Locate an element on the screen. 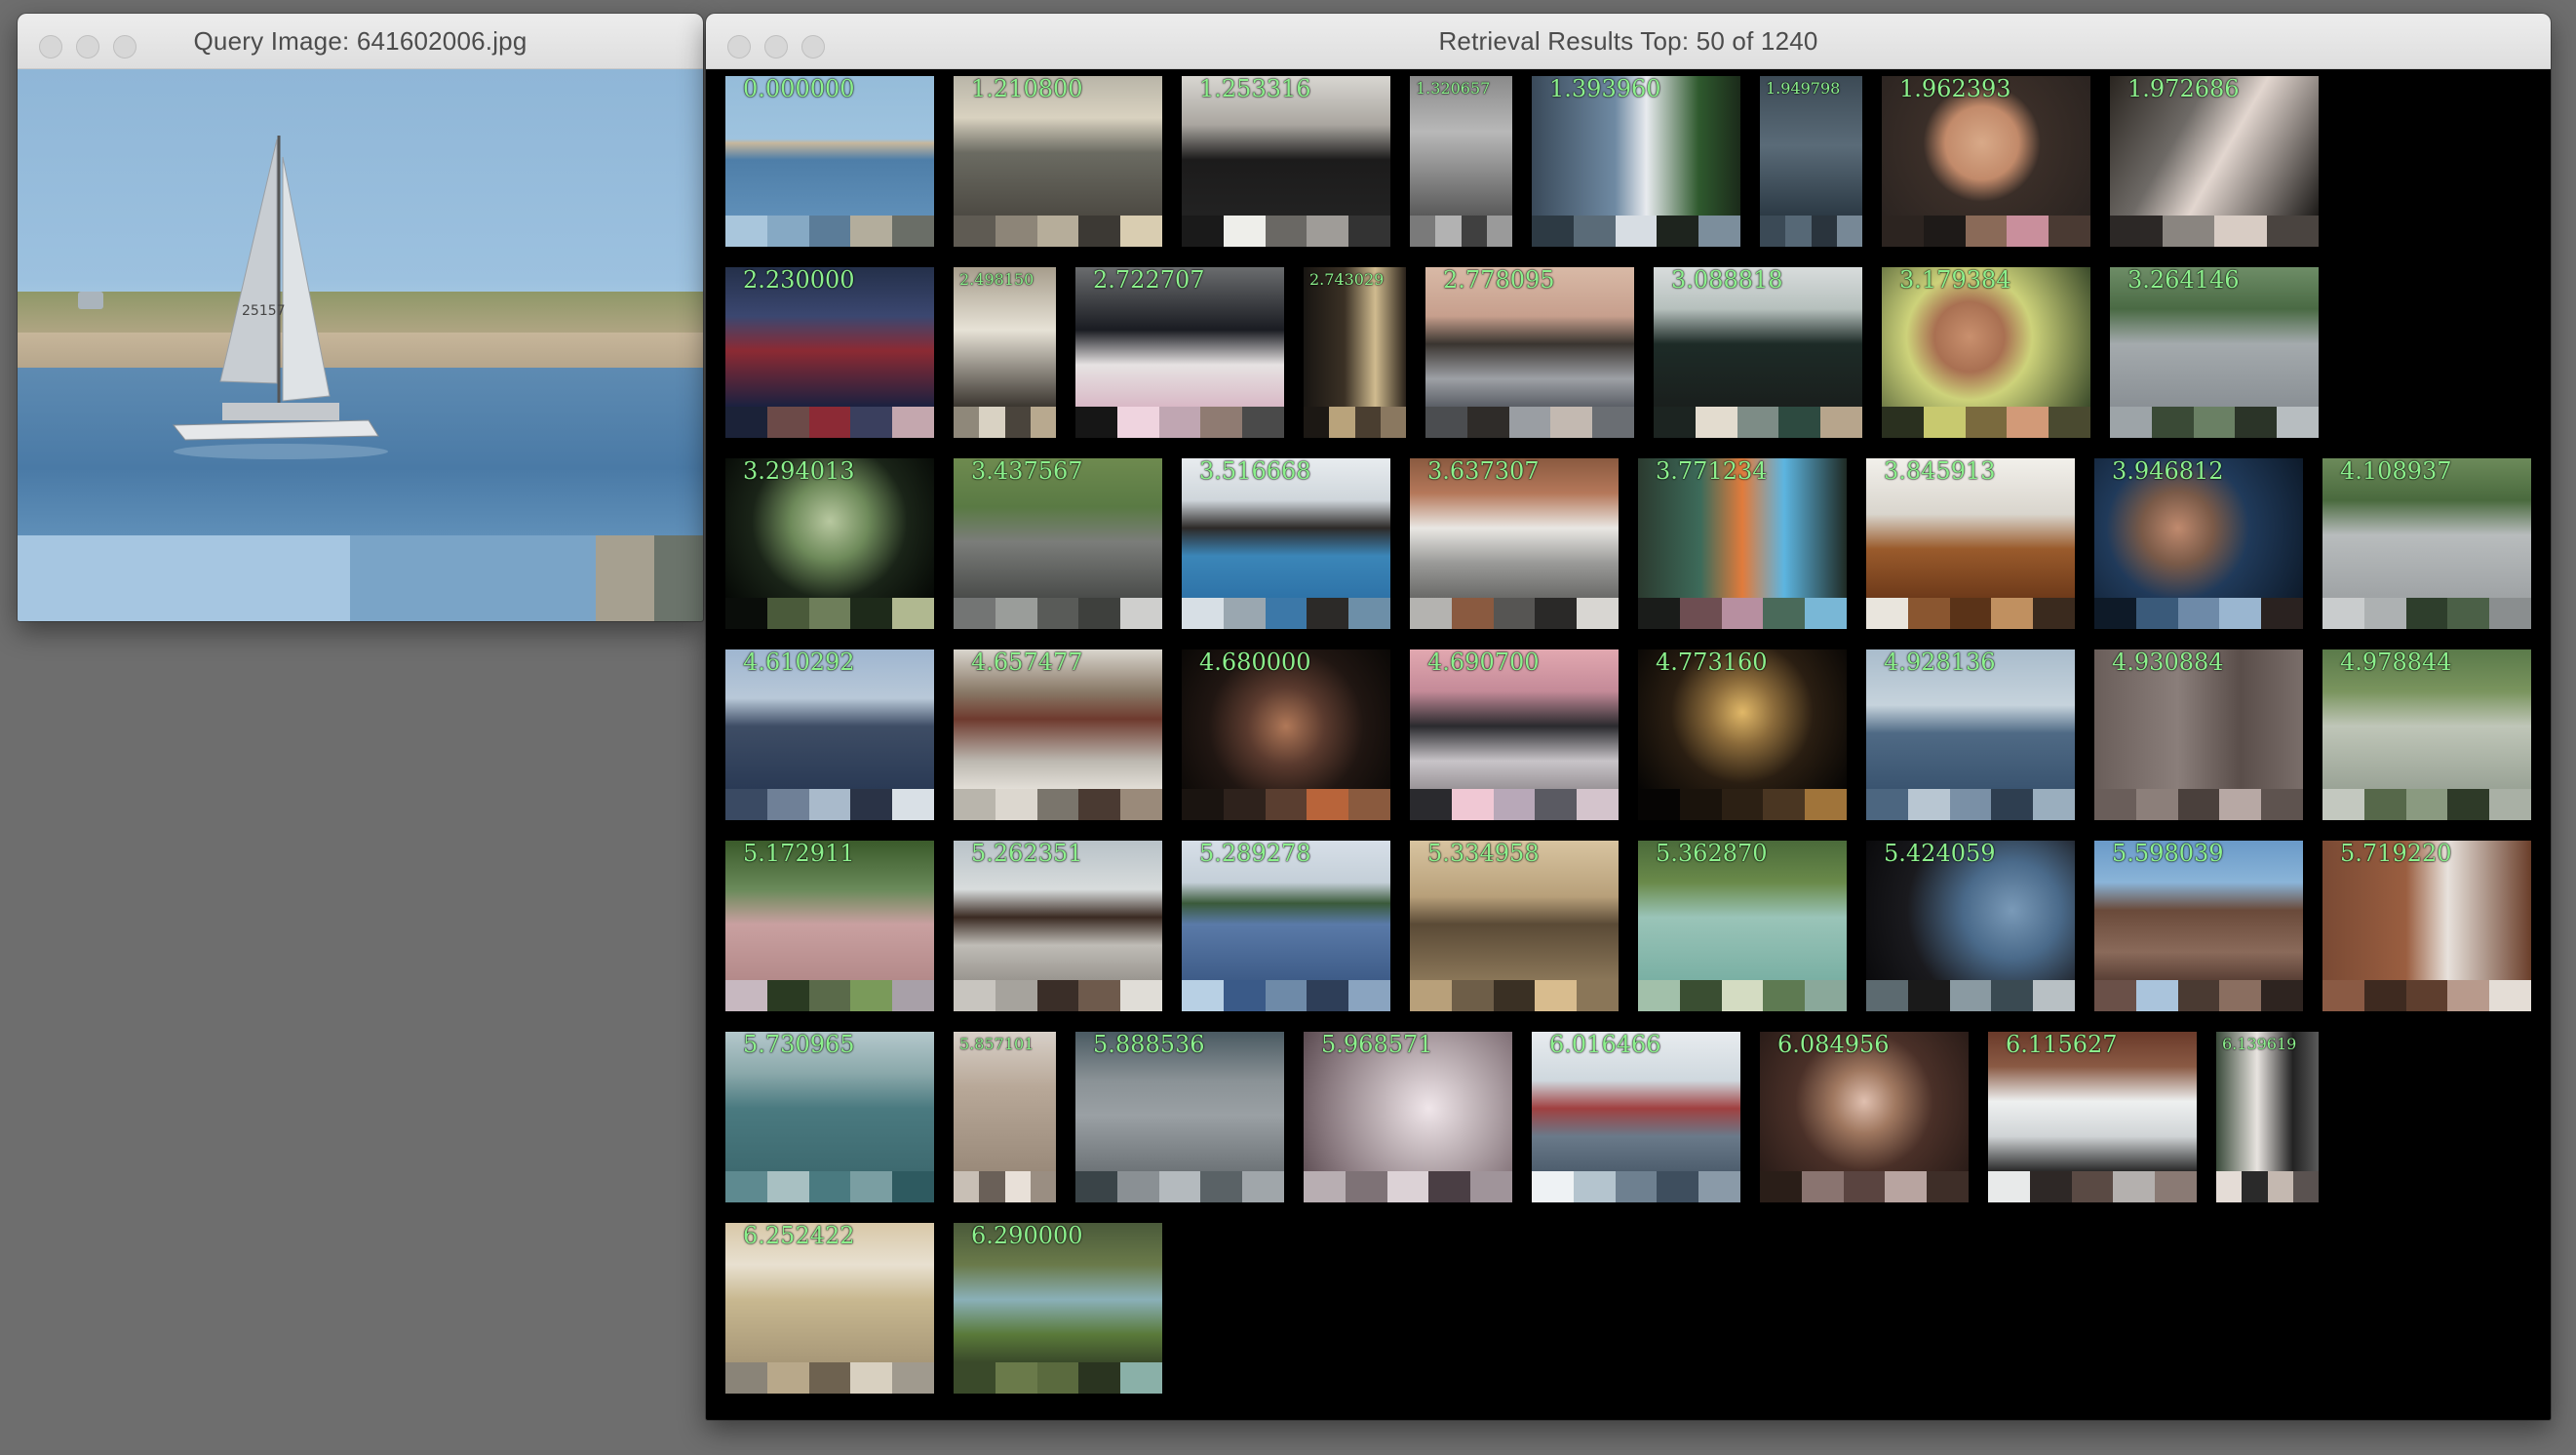 This screenshot has width=2576, height=1455. query-window-titlebar: Query Image: 641602006.jpg is located at coordinates (360, 41).